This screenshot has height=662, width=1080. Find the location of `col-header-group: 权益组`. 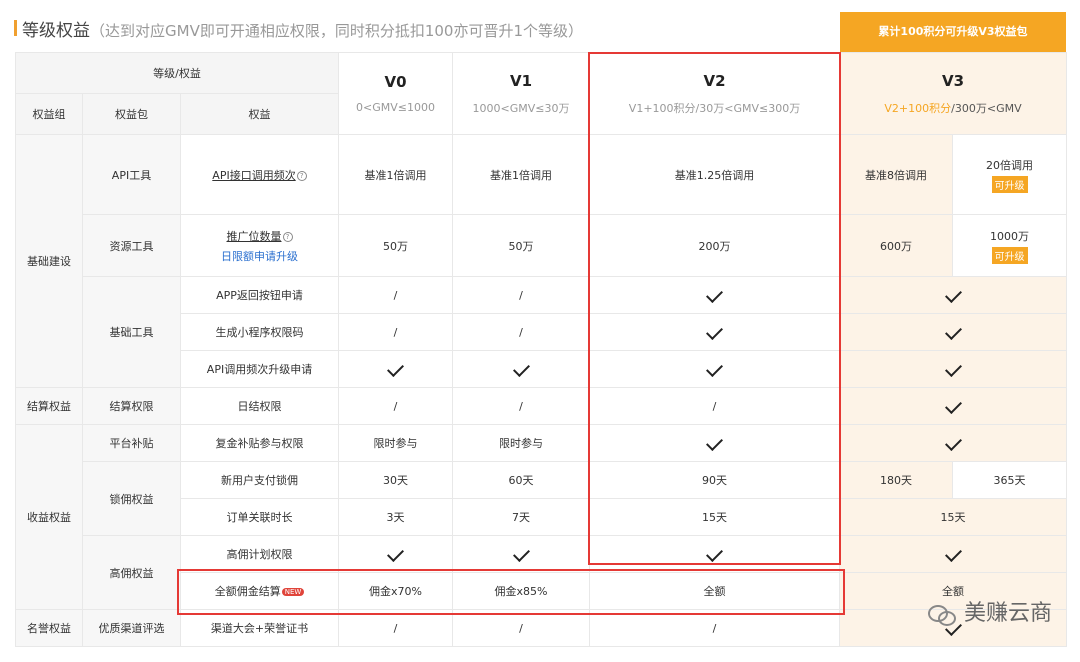

col-header-group: 权益组 is located at coordinates (49, 114).